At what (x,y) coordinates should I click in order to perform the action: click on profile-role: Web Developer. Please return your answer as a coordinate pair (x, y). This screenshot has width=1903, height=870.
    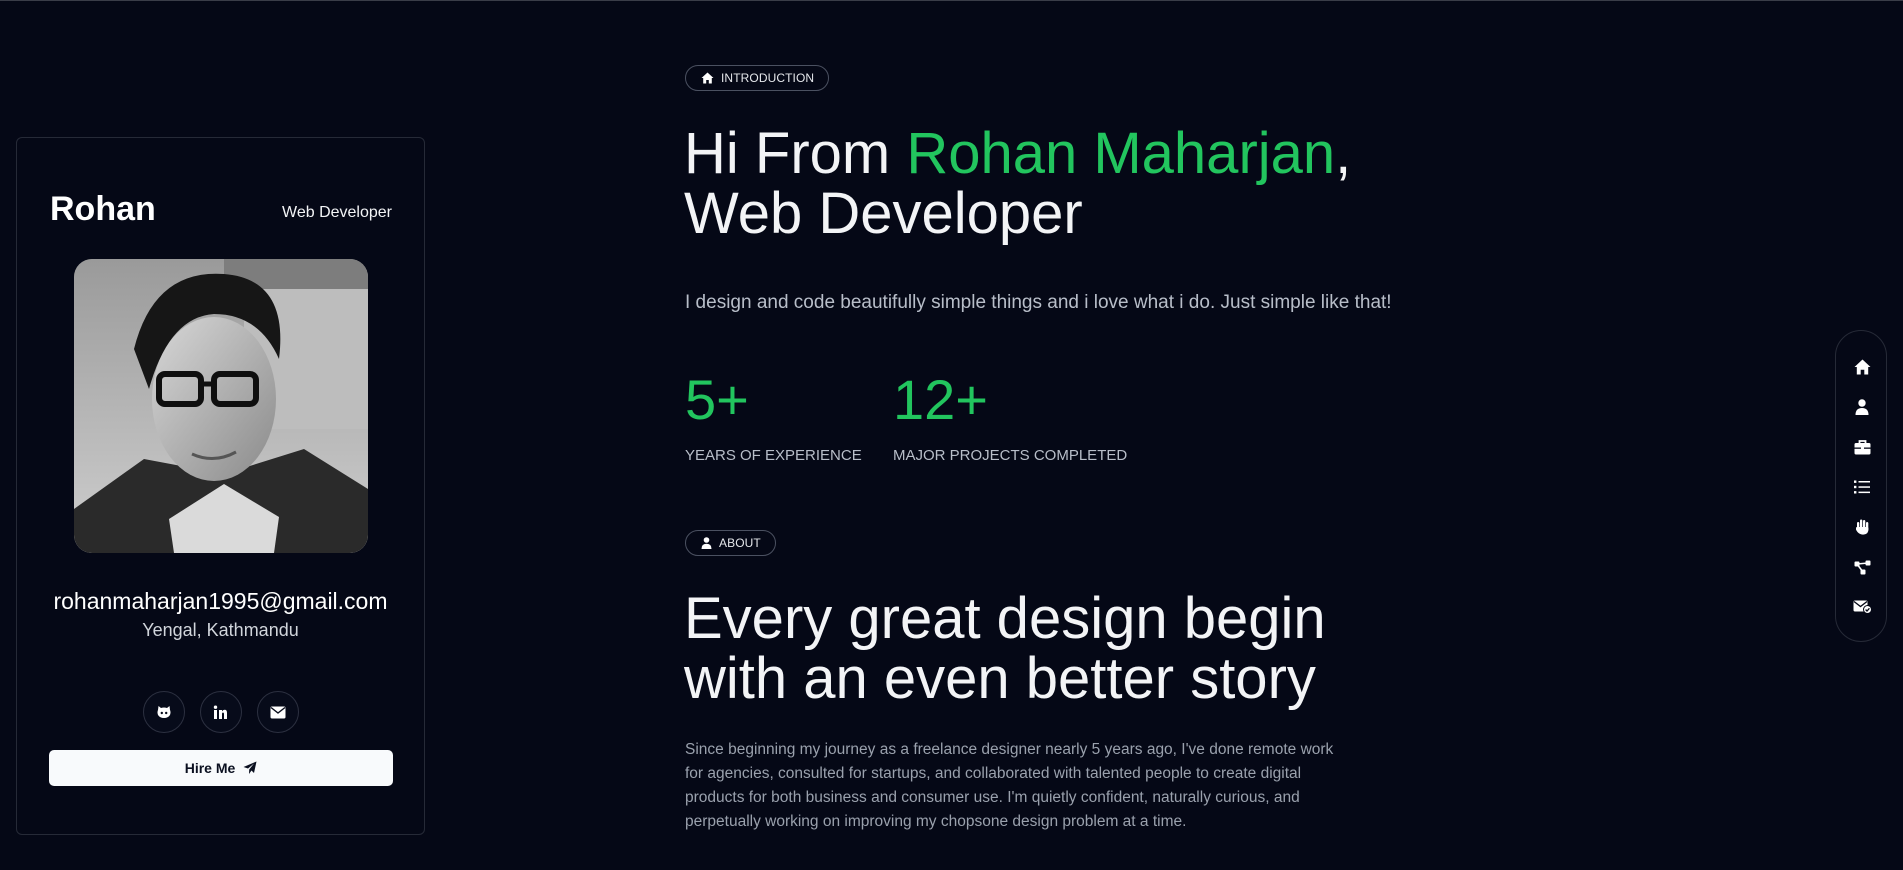
    Looking at the image, I should click on (337, 212).